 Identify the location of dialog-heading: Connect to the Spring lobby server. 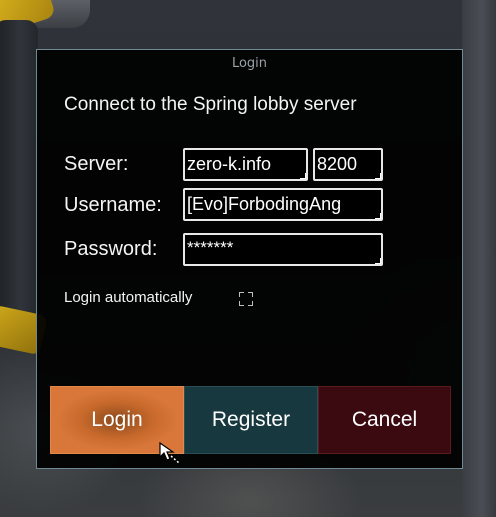
(210, 104).